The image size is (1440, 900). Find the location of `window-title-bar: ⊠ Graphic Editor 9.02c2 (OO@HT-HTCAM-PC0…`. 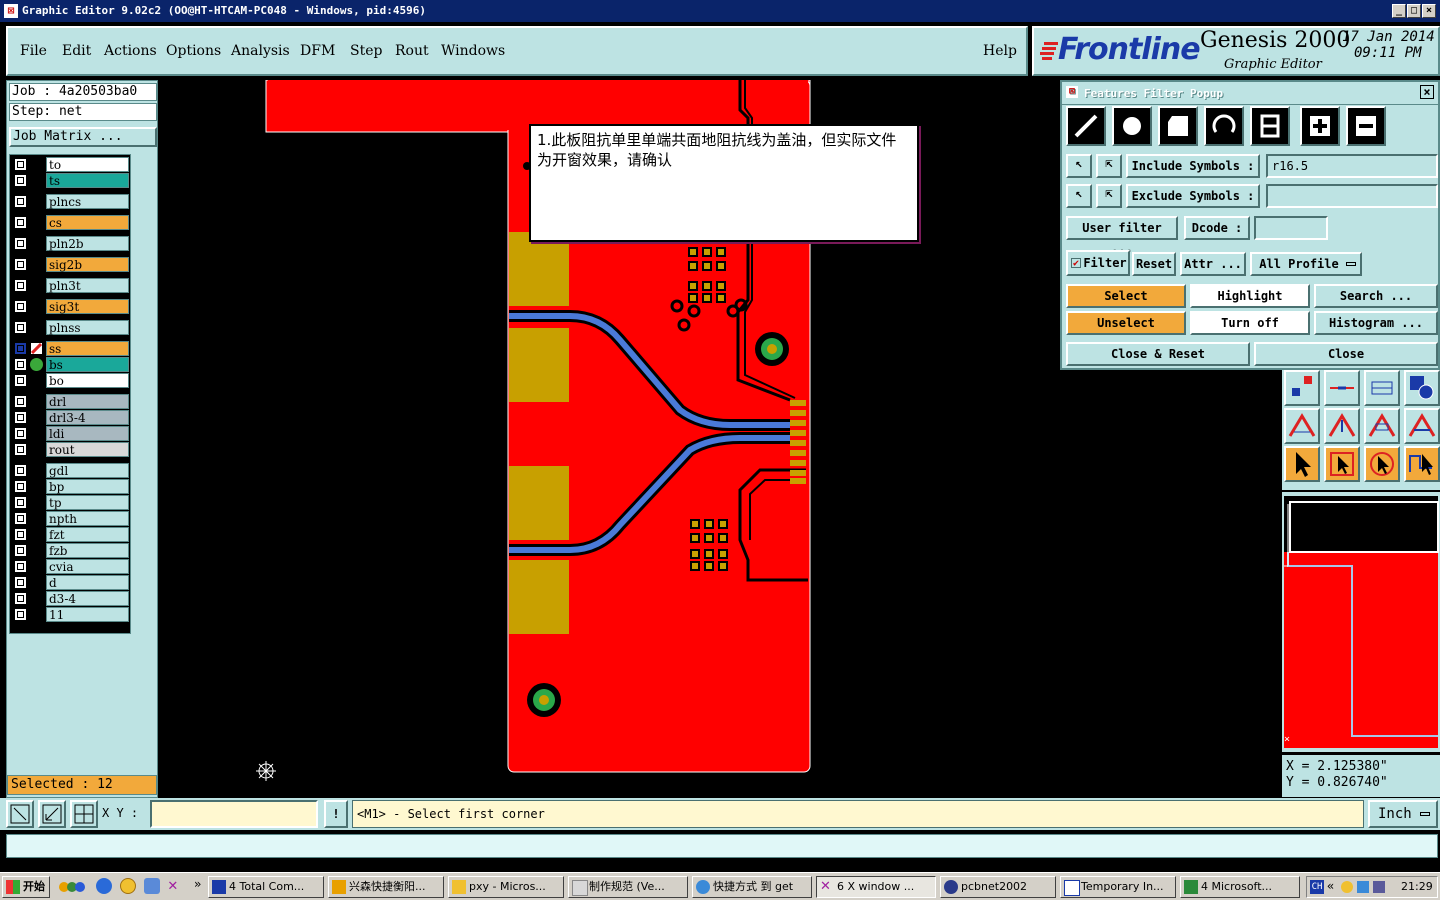

window-title-bar: ⊠ Graphic Editor 9.02c2 (OO@HT-HTCAM-PC0… is located at coordinates (720, 11).